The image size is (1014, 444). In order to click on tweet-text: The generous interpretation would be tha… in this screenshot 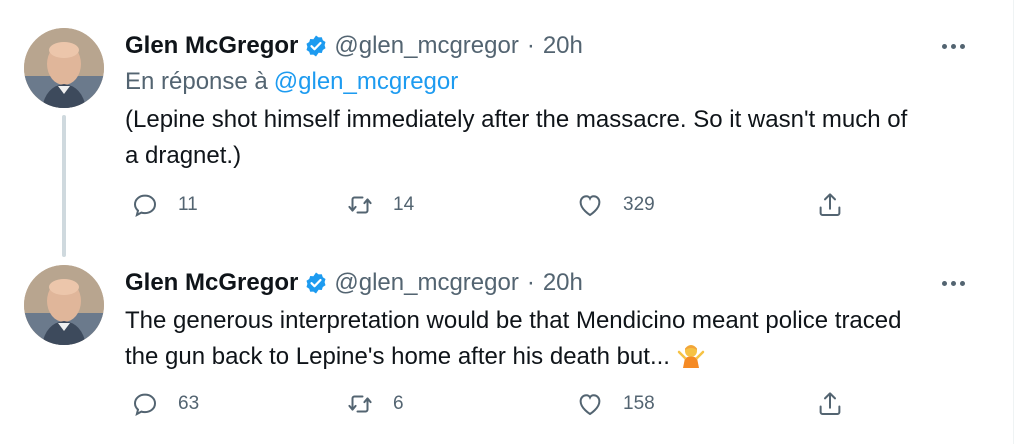, I will do `click(549, 339)`.